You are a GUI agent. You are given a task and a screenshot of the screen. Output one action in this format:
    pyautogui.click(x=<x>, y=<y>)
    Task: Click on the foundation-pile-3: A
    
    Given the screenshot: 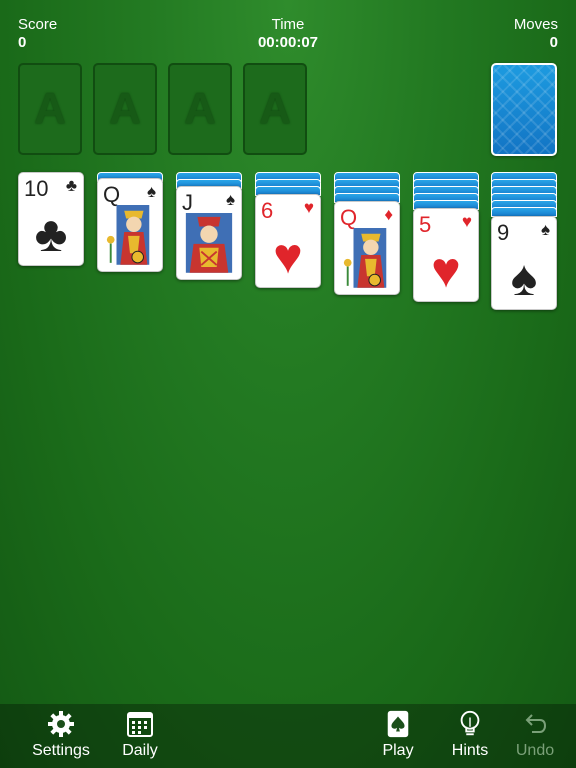 What is the action you would take?
    pyautogui.click(x=200, y=109)
    